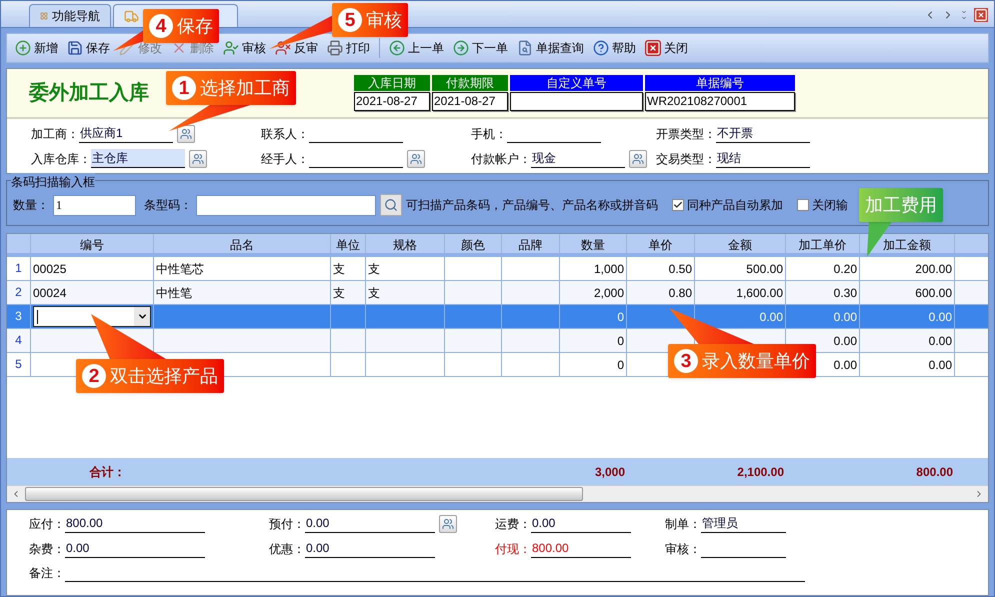 Image resolution: width=995 pixels, height=597 pixels. What do you see at coordinates (513, 549) in the screenshot?
I see `field-label: 付现：` at bounding box center [513, 549].